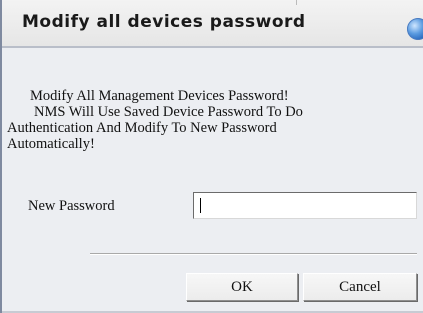 The image size is (423, 313). Describe the element at coordinates (71, 206) in the screenshot. I see `new-password-label: New Password` at that location.